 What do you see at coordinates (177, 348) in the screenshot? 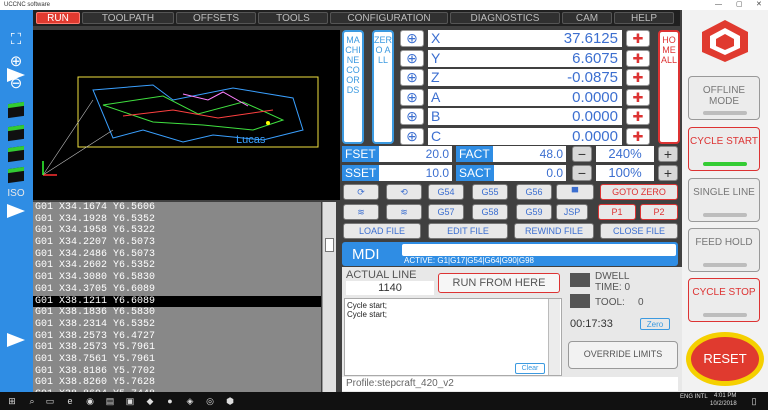
I see `gcode-line: G01 X38.2573 Y5.7961` at bounding box center [177, 348].